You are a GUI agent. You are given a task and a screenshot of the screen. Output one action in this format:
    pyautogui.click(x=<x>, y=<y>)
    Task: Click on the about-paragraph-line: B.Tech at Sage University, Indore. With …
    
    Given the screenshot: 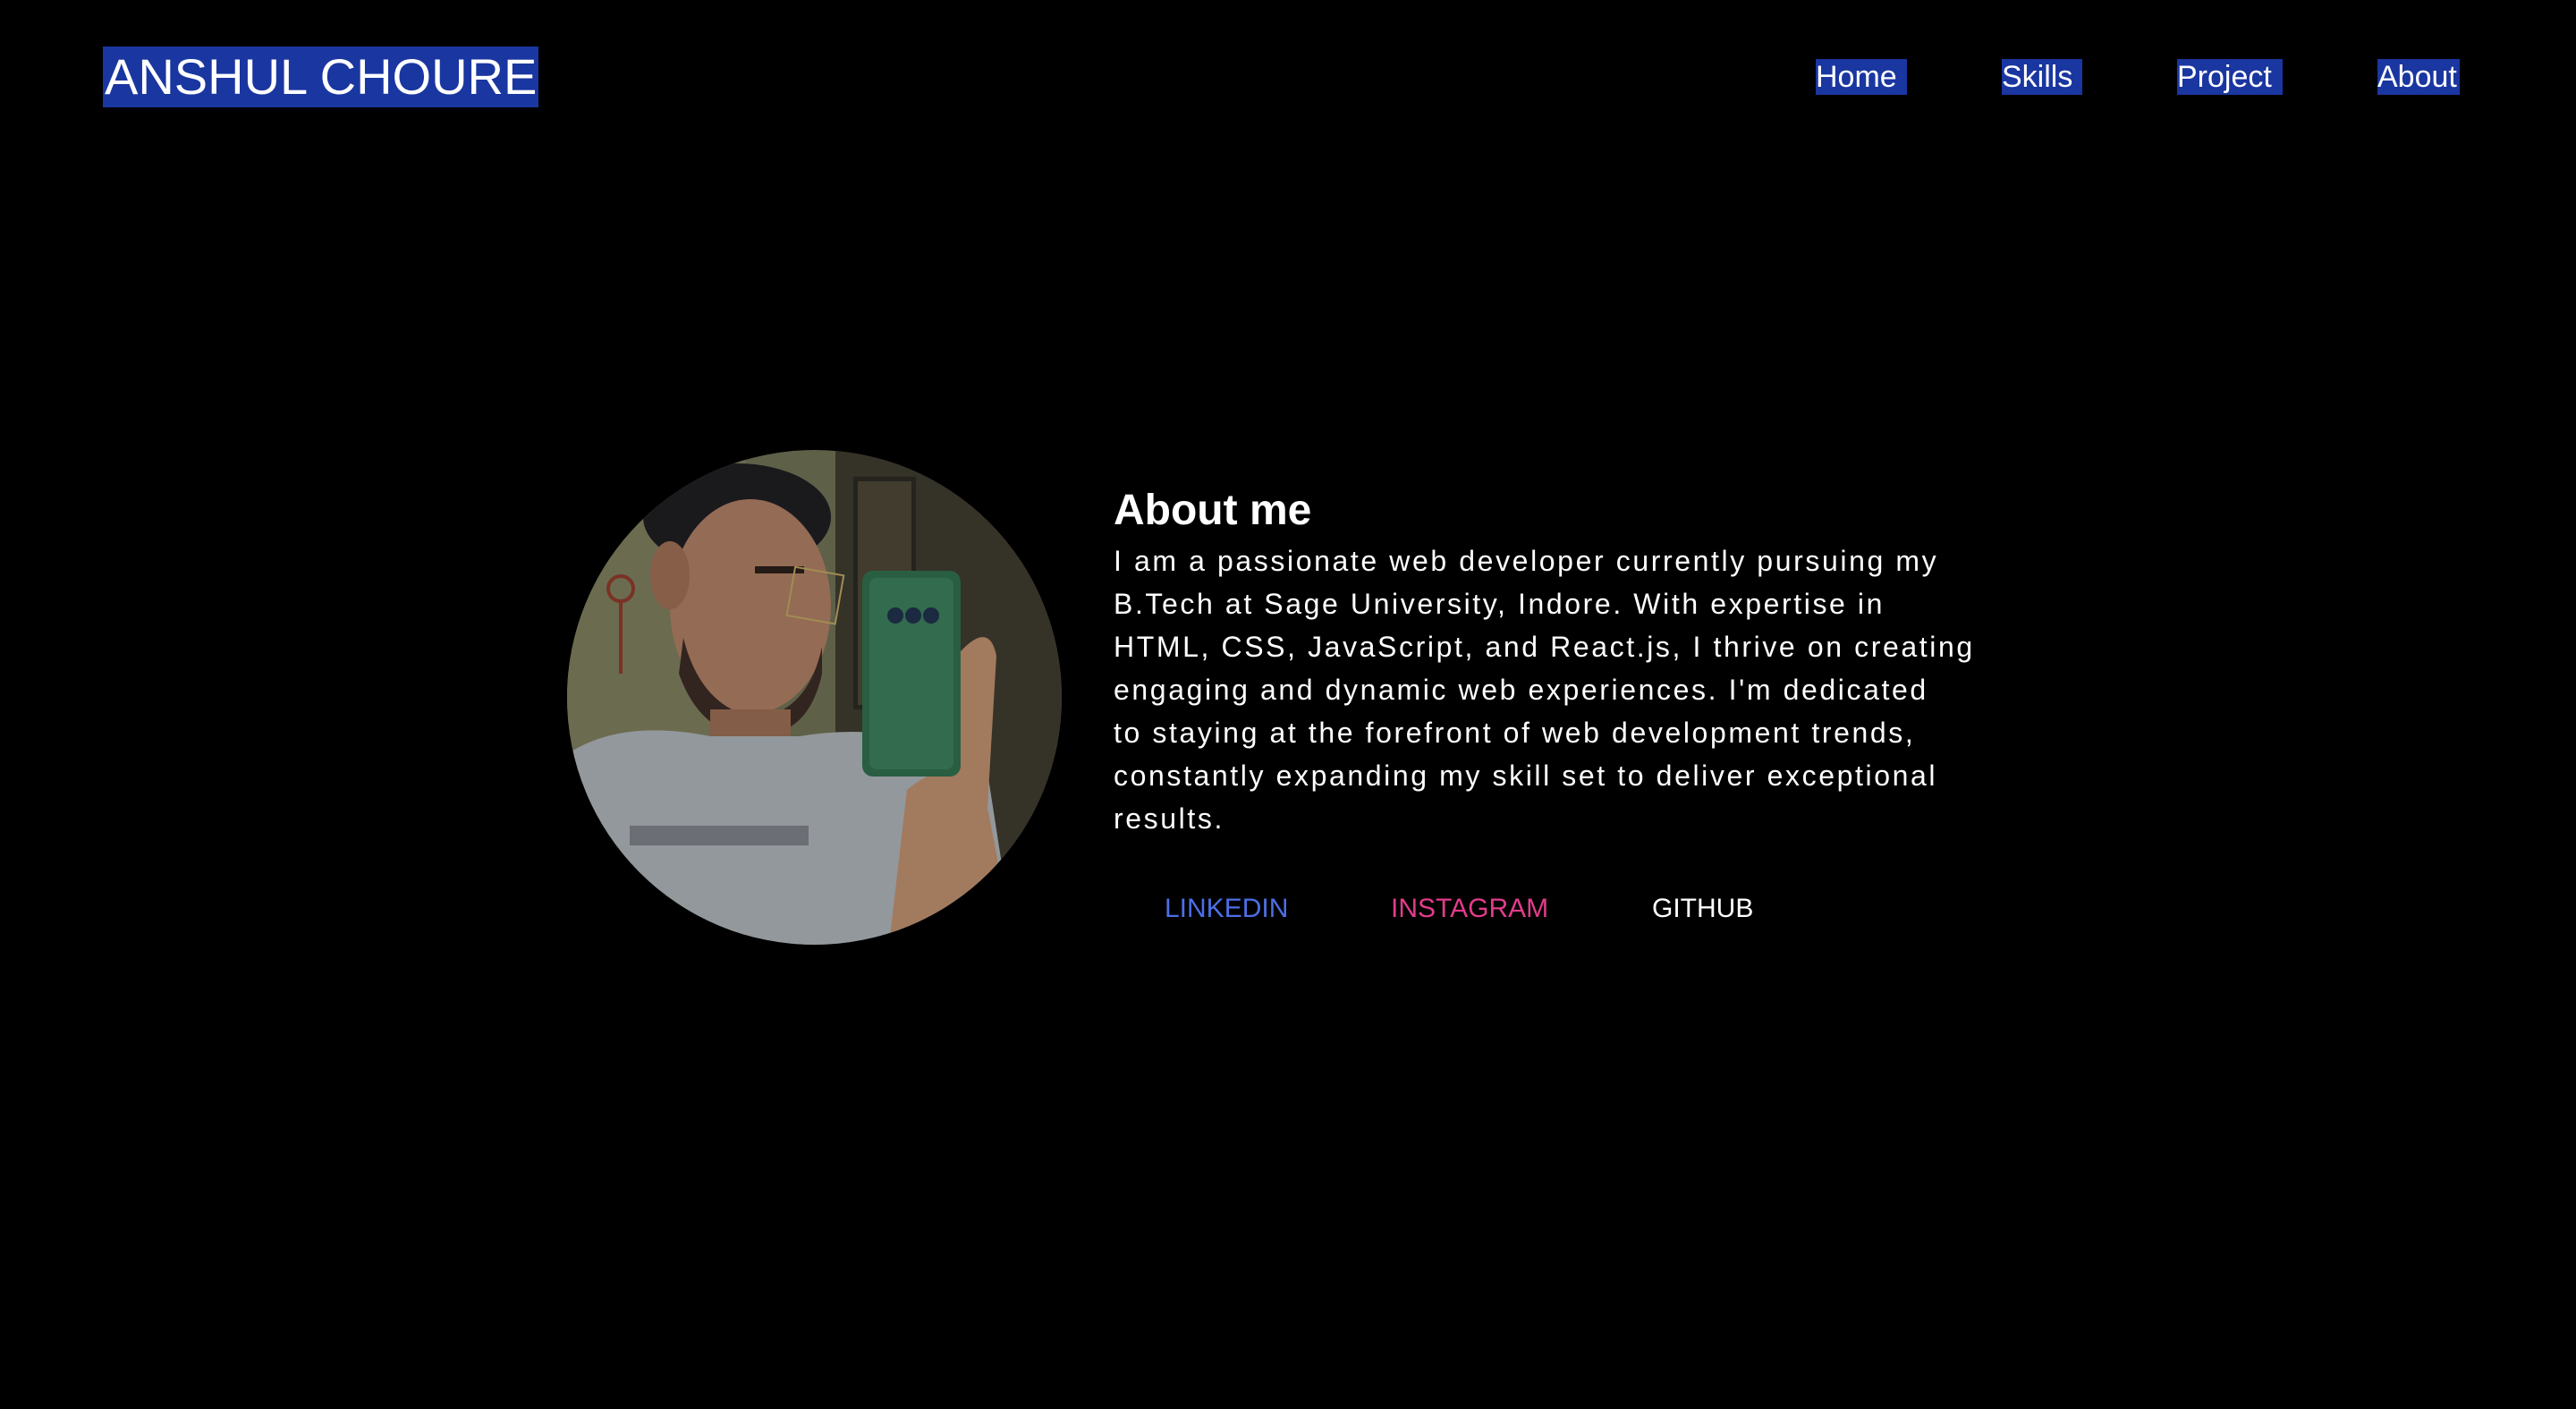 What is the action you would take?
    pyautogui.click(x=1499, y=604)
    